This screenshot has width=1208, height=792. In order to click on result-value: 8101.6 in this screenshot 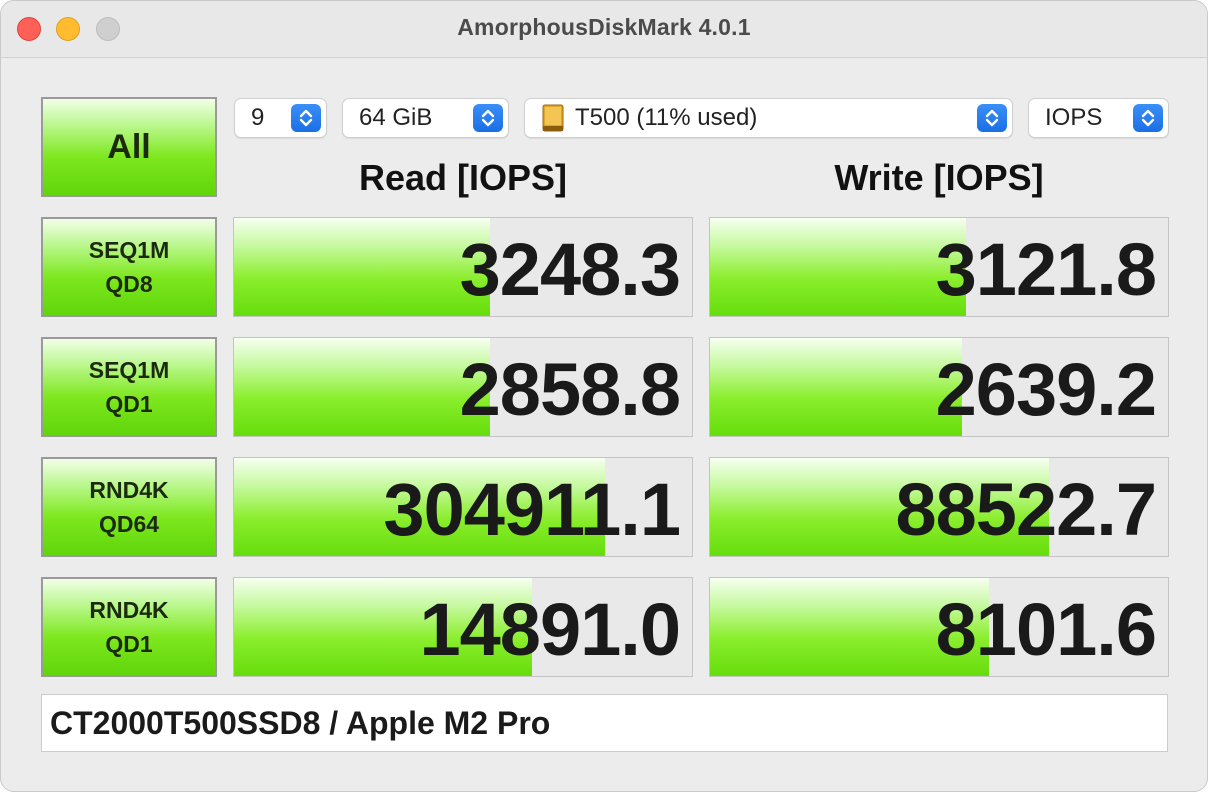, I will do `click(1046, 629)`.